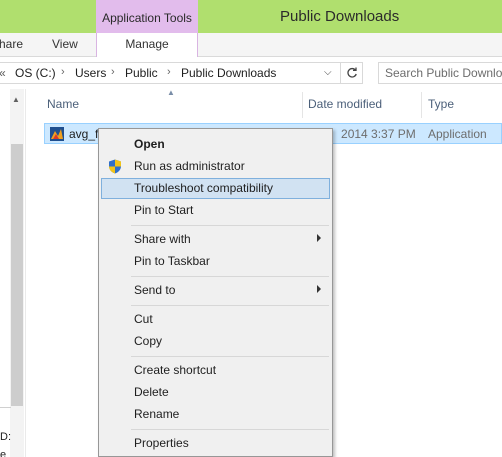 The width and height of the screenshot is (502, 457). Describe the element at coordinates (151, 392) in the screenshot. I see `menu-item-label: Delete` at that location.